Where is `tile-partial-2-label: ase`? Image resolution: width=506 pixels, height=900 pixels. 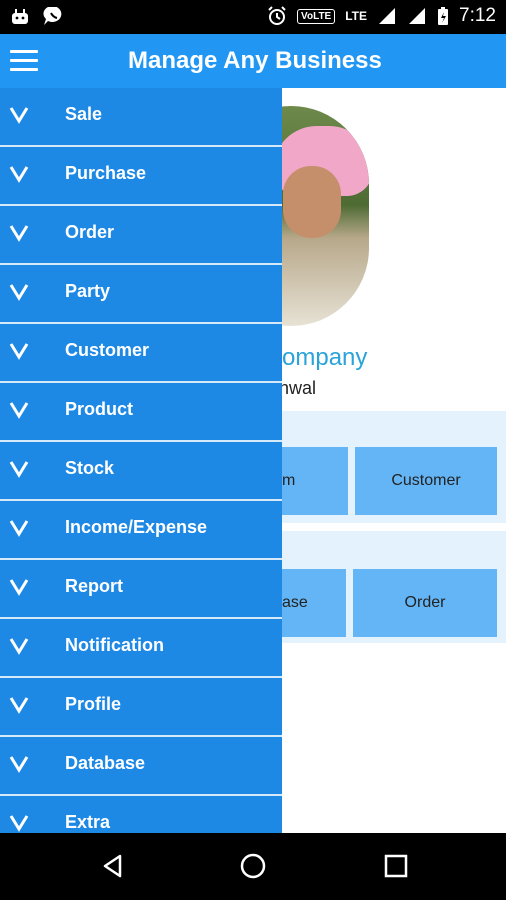
tile-partial-2-label: ase is located at coordinates (295, 602).